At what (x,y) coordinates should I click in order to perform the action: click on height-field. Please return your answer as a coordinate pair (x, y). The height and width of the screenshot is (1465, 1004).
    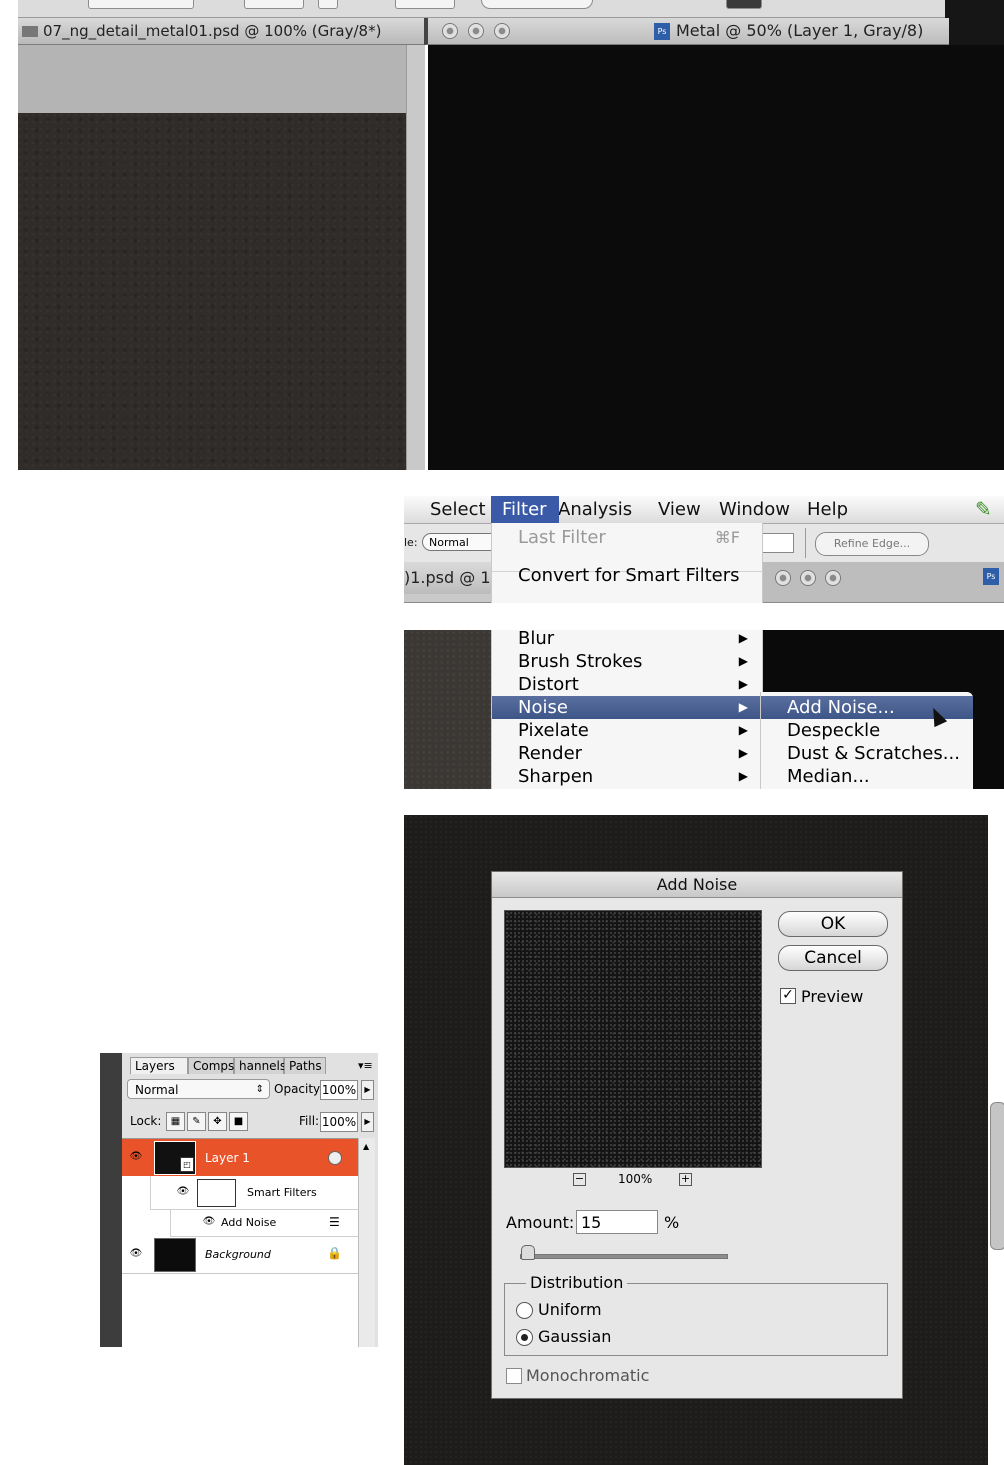
    Looking at the image, I should click on (777, 543).